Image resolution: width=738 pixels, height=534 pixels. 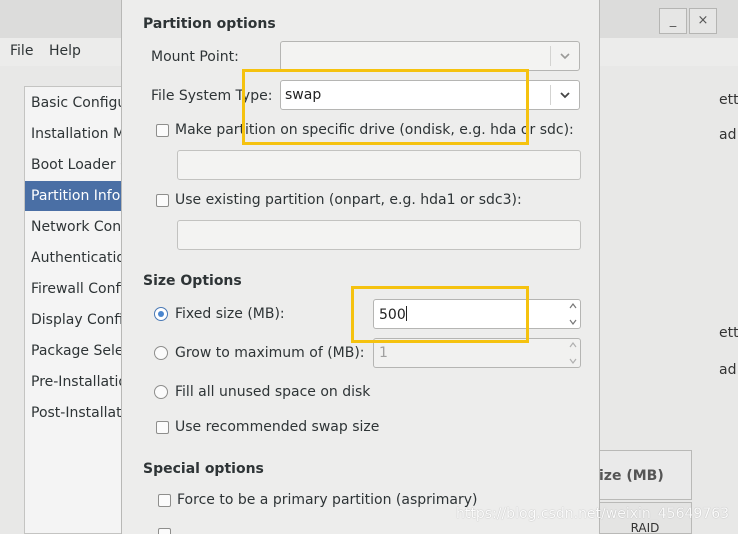 What do you see at coordinates (379, 235) in the screenshot?
I see `existing-partition-input` at bounding box center [379, 235].